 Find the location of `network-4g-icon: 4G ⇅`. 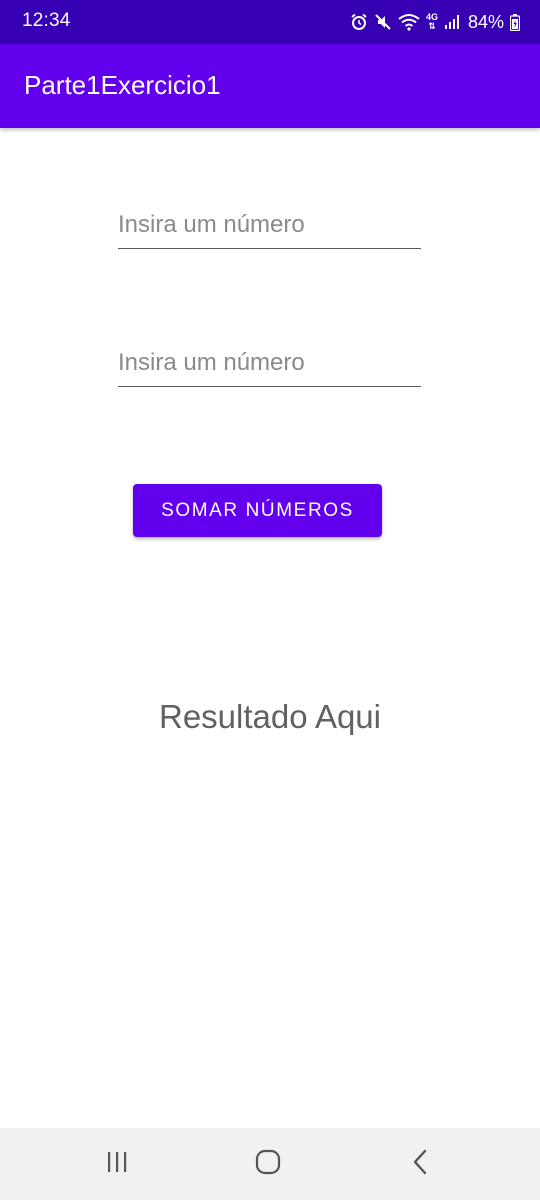

network-4g-icon: 4G ⇅ is located at coordinates (432, 22).